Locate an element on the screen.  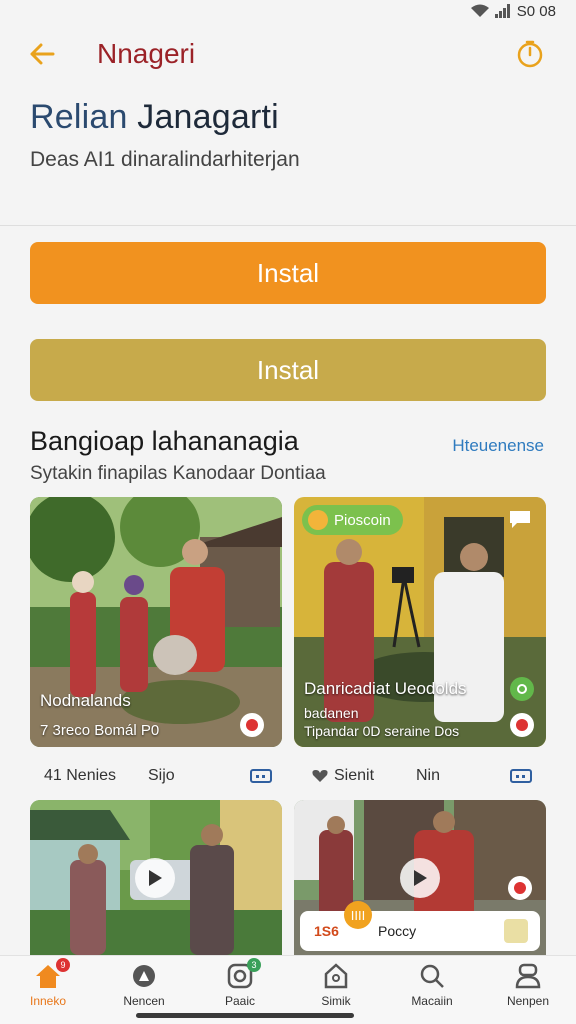
status-time: S0 08 is located at coordinates (536, 11).